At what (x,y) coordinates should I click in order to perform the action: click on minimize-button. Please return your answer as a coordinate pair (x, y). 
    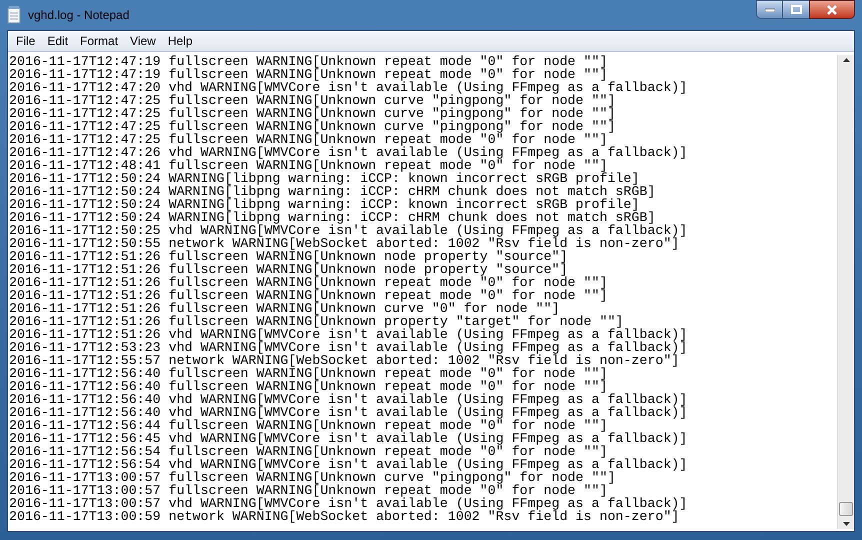
    Looking at the image, I should click on (769, 9).